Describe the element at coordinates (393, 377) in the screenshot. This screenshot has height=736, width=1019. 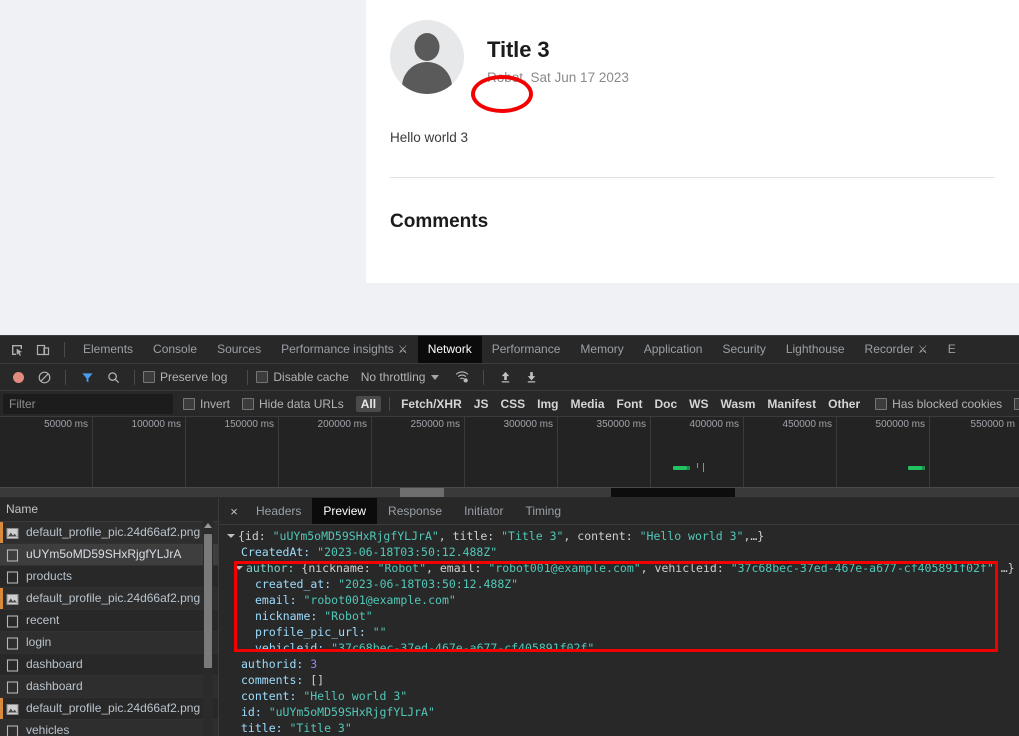
I see `throttling-select: No throttling` at that location.